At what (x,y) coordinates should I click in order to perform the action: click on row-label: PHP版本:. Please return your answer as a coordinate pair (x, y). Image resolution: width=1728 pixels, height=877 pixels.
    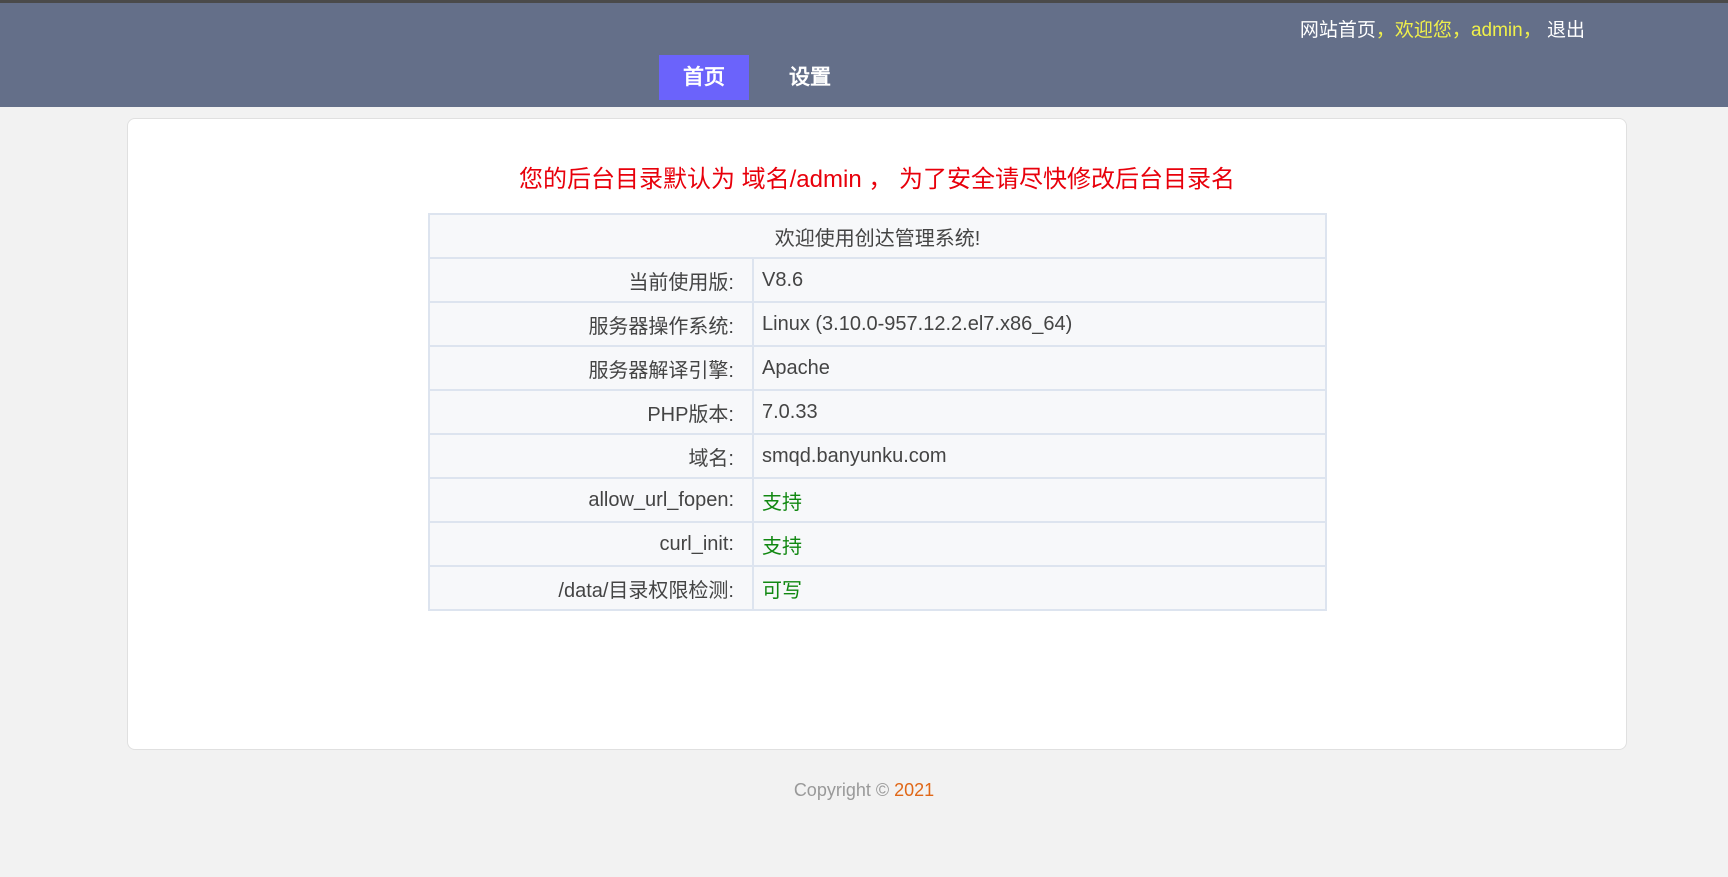
    Looking at the image, I should click on (591, 412).